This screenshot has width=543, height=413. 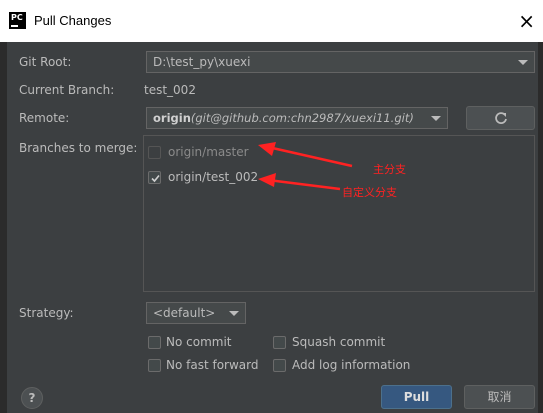 I want to click on annotation-arrows, so click(x=305, y=166).